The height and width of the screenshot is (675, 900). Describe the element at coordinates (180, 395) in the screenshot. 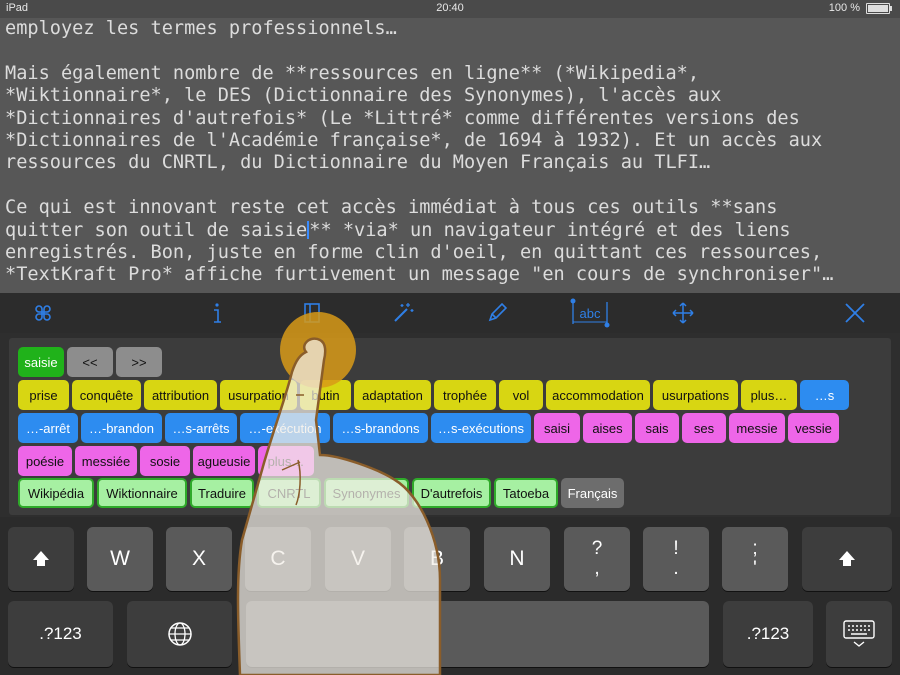

I see `suggestion-chip: attribution` at that location.